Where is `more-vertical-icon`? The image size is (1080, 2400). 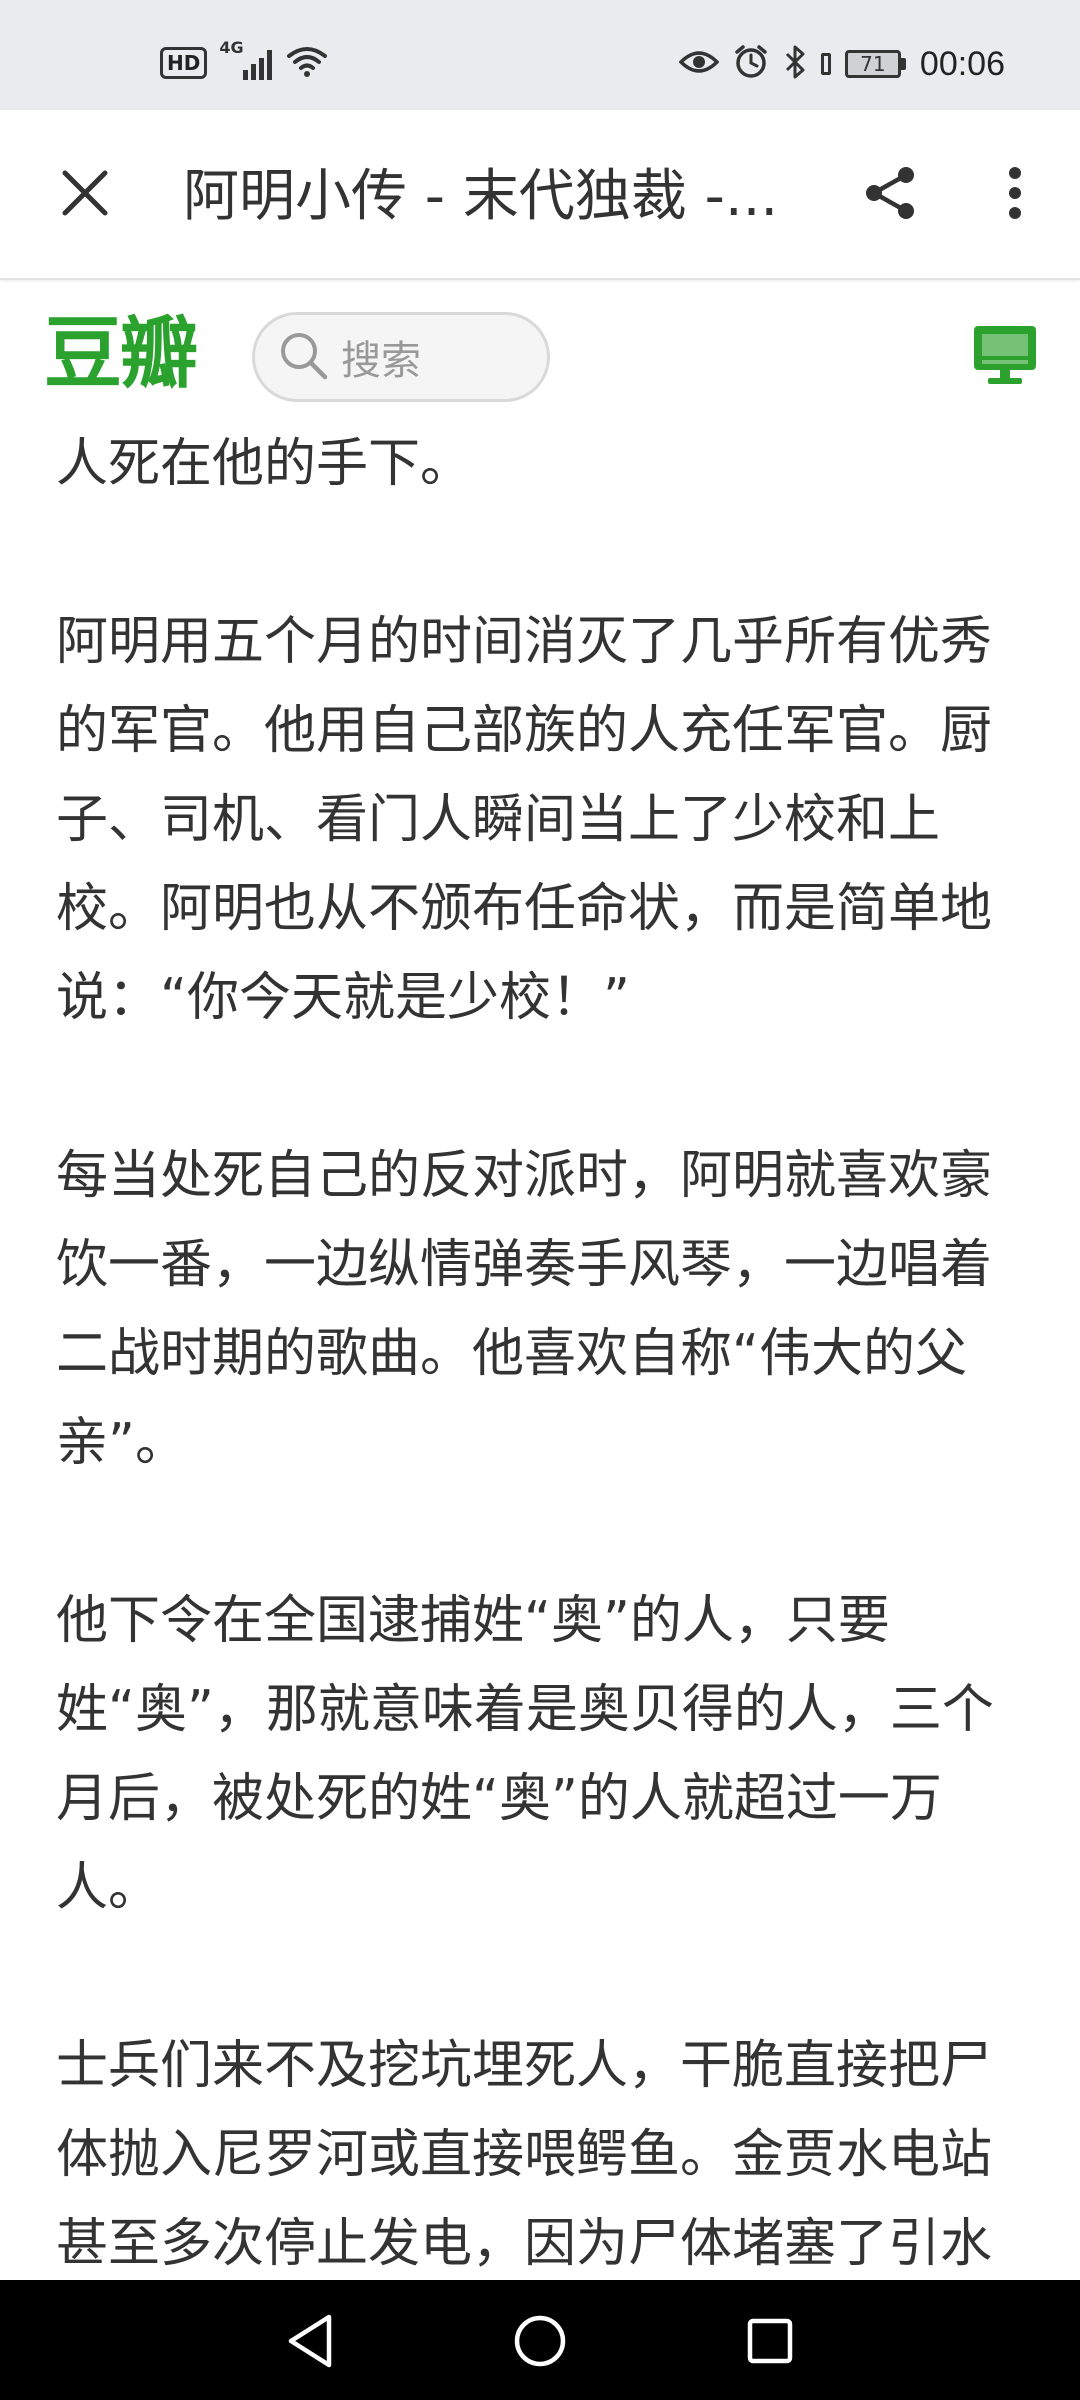 more-vertical-icon is located at coordinates (1015, 195).